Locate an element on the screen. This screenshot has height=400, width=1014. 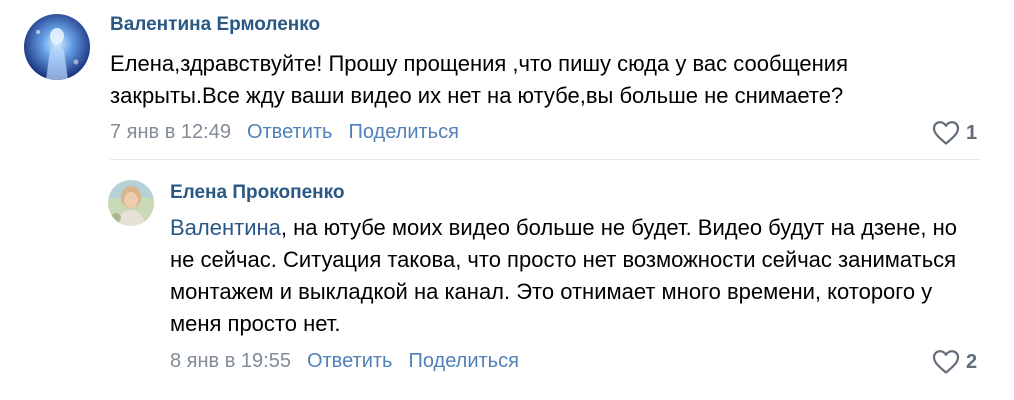
like-button: 1 is located at coordinates (954, 133).